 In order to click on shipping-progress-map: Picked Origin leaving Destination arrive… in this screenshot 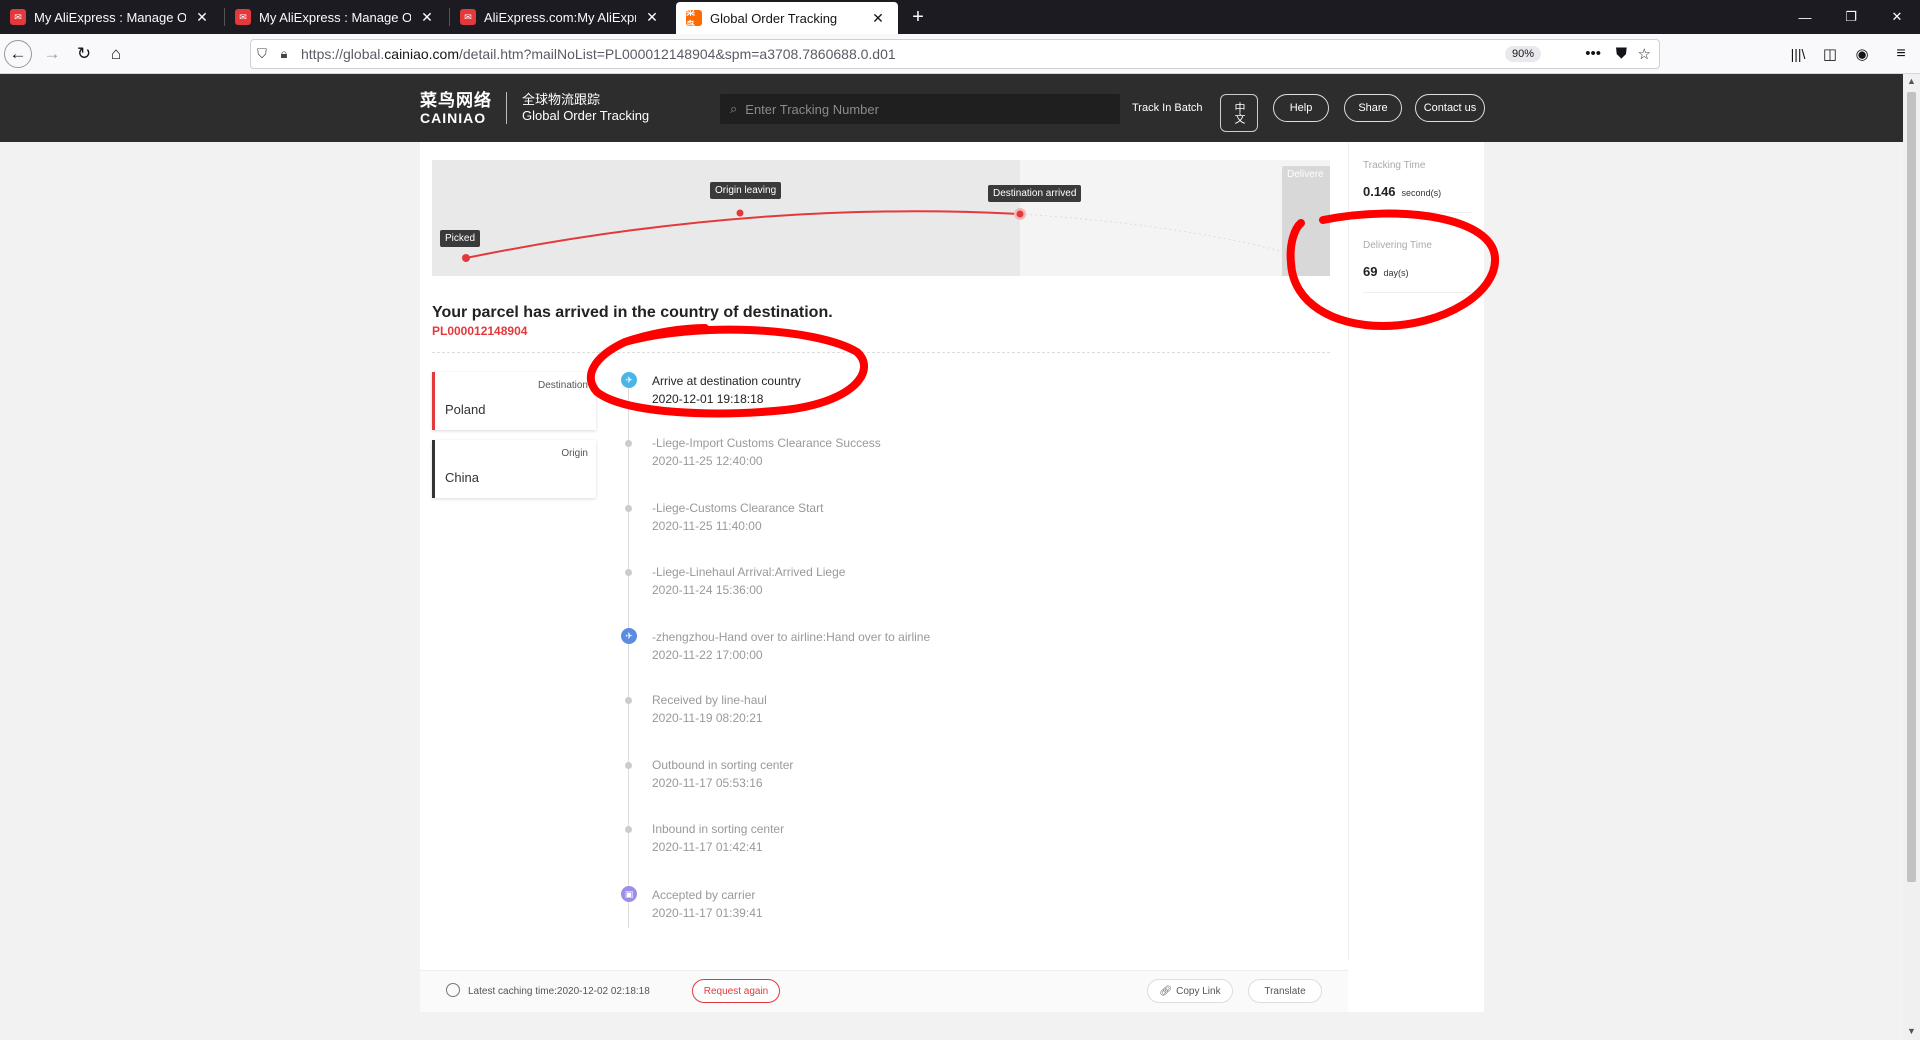, I will do `click(881, 218)`.